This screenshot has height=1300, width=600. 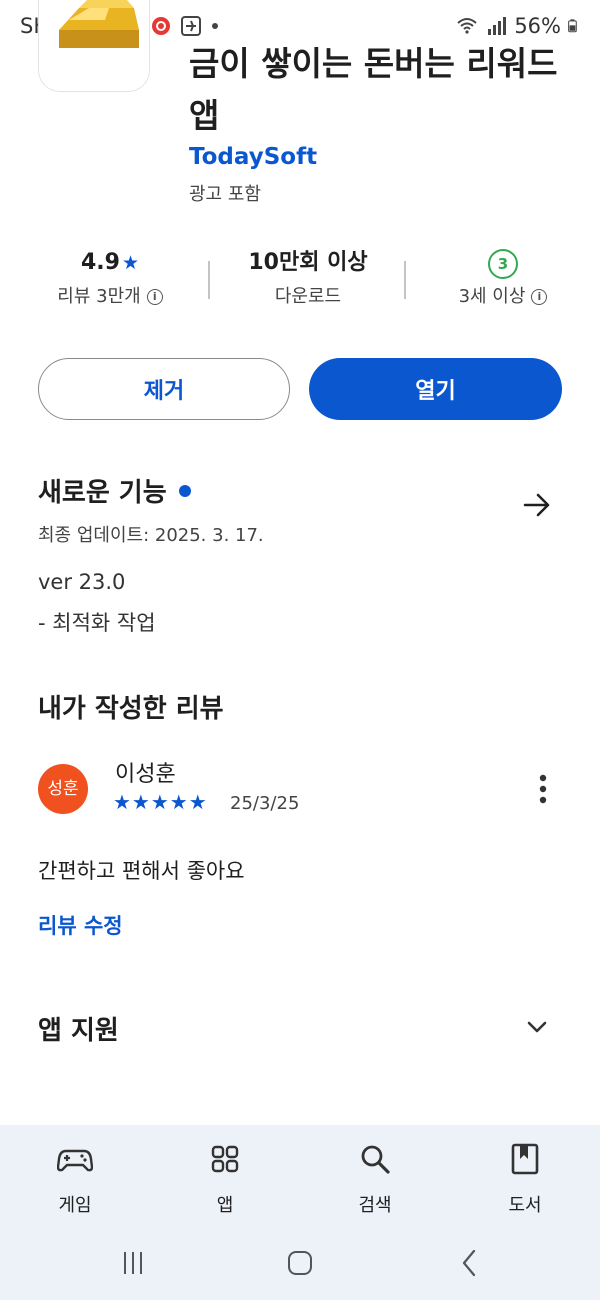 I want to click on rating-star-icon: ★, so click(x=130, y=263).